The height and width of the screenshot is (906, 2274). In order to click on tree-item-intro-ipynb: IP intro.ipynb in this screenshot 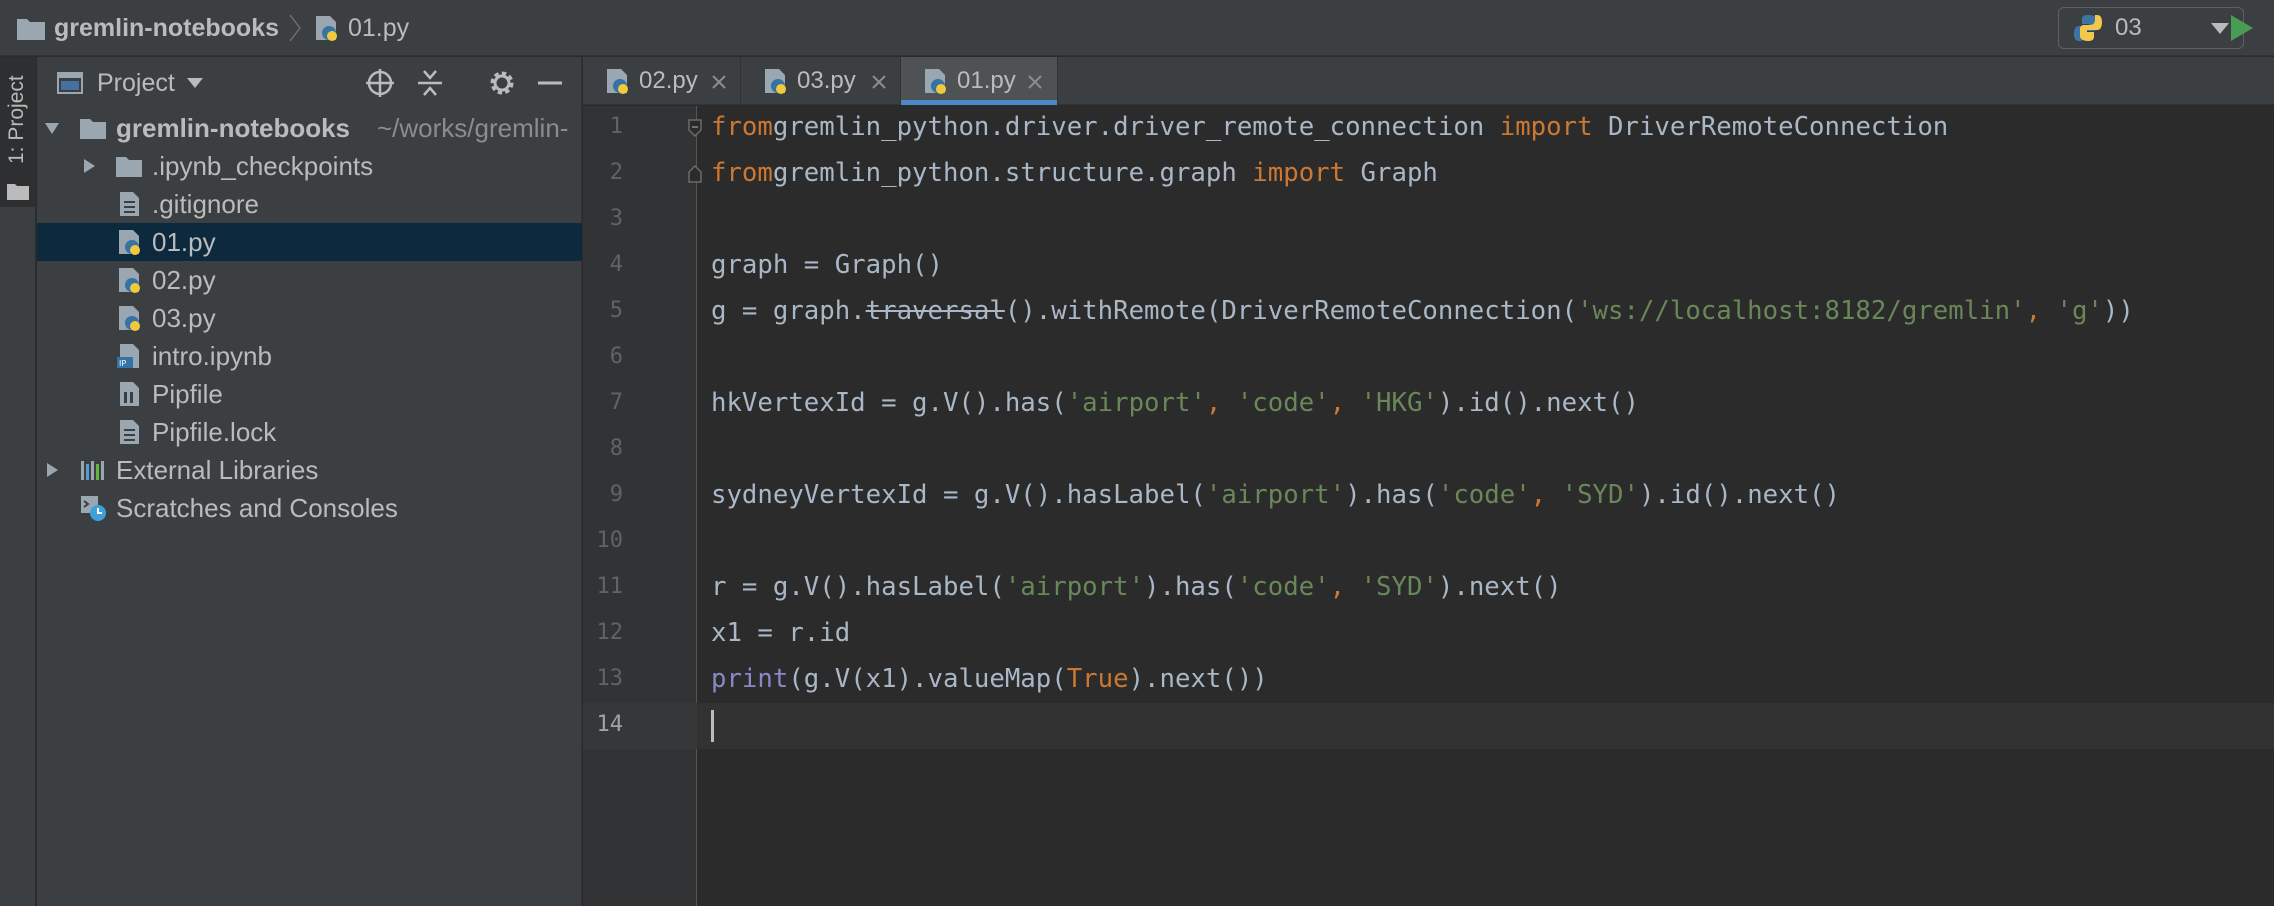, I will do `click(309, 356)`.